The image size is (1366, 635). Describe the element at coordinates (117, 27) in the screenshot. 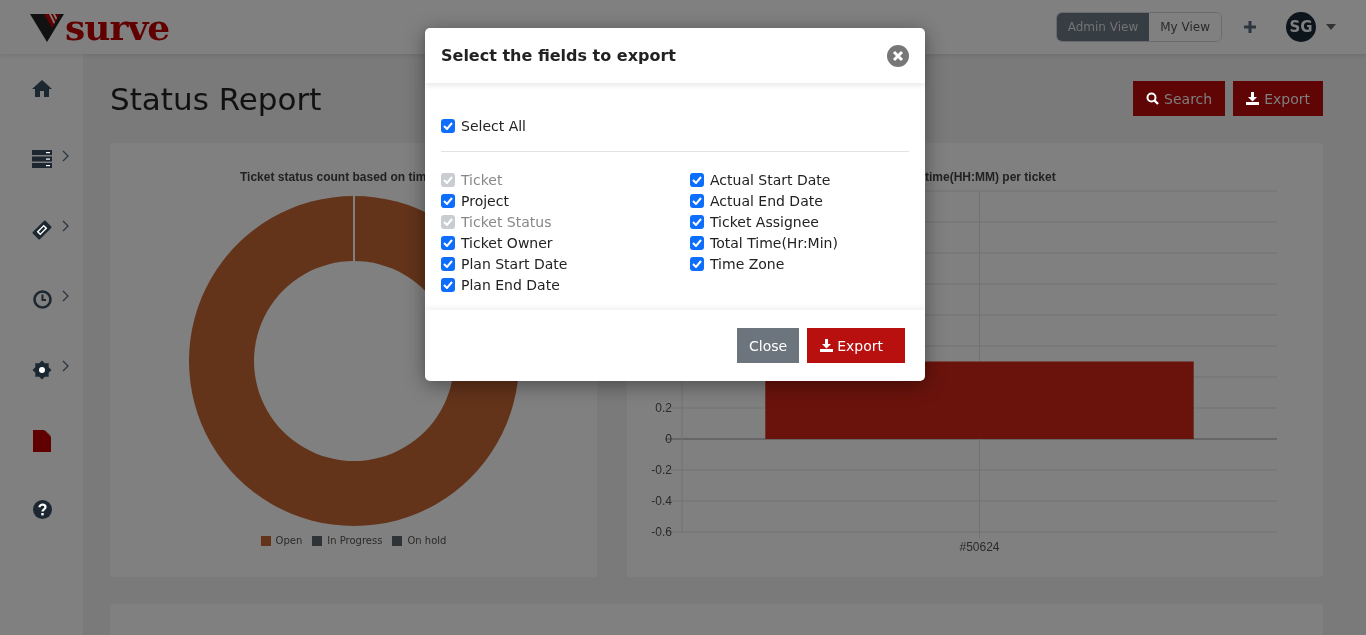

I see `logo-text: surve` at that location.